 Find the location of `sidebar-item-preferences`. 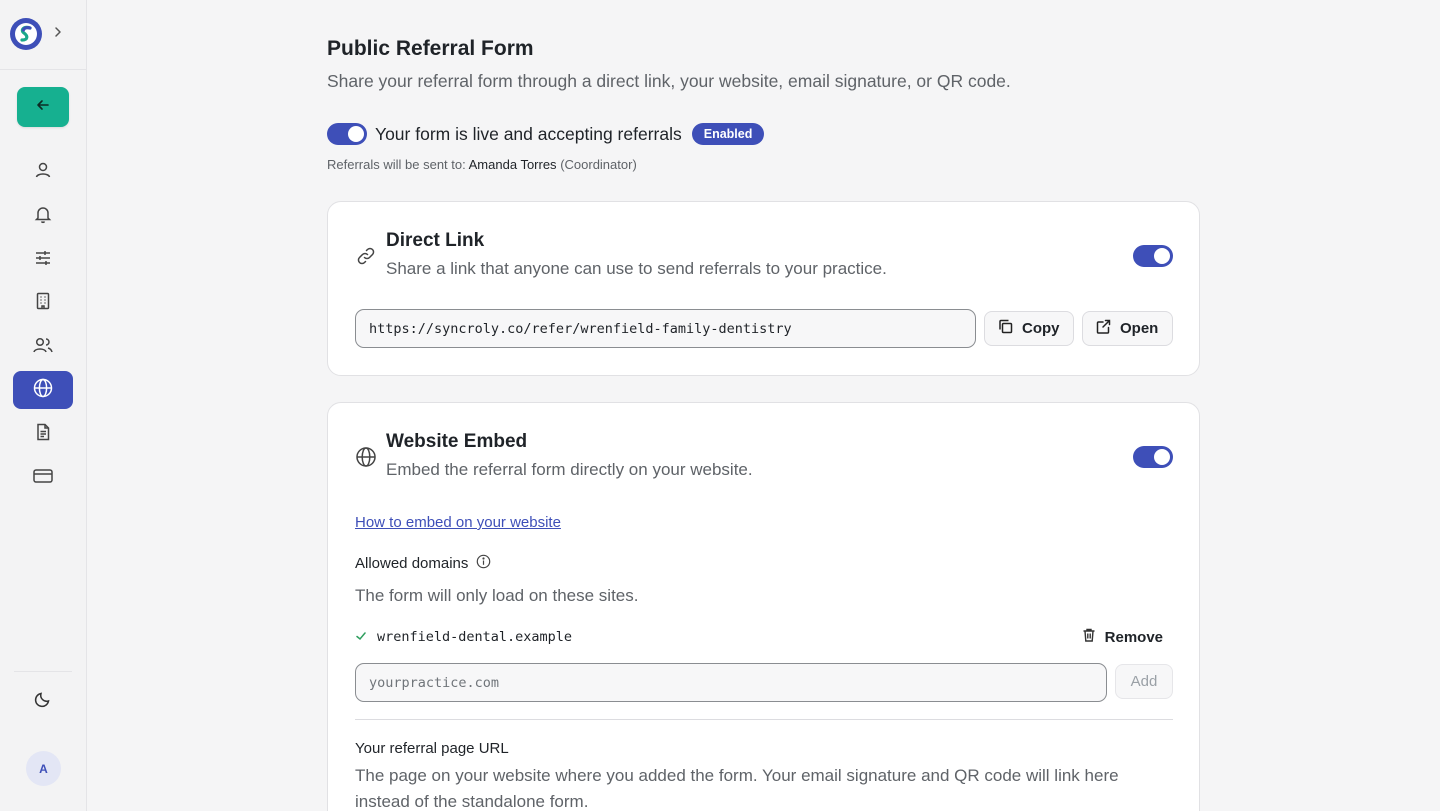

sidebar-item-preferences is located at coordinates (43, 260).